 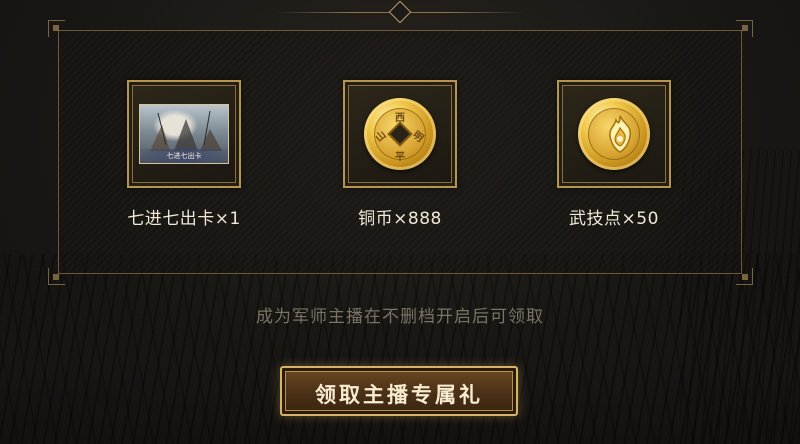 What do you see at coordinates (400, 12) in the screenshot?
I see `diamond-ornament-icon` at bounding box center [400, 12].